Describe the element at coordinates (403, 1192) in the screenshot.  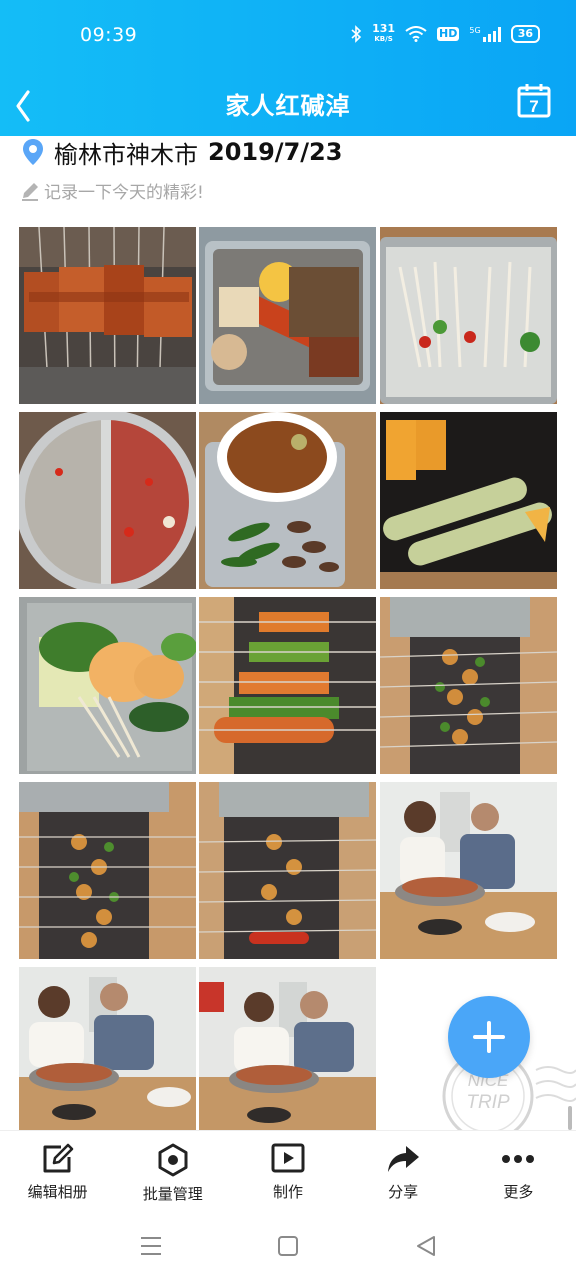
I see `share-label: 分享` at that location.